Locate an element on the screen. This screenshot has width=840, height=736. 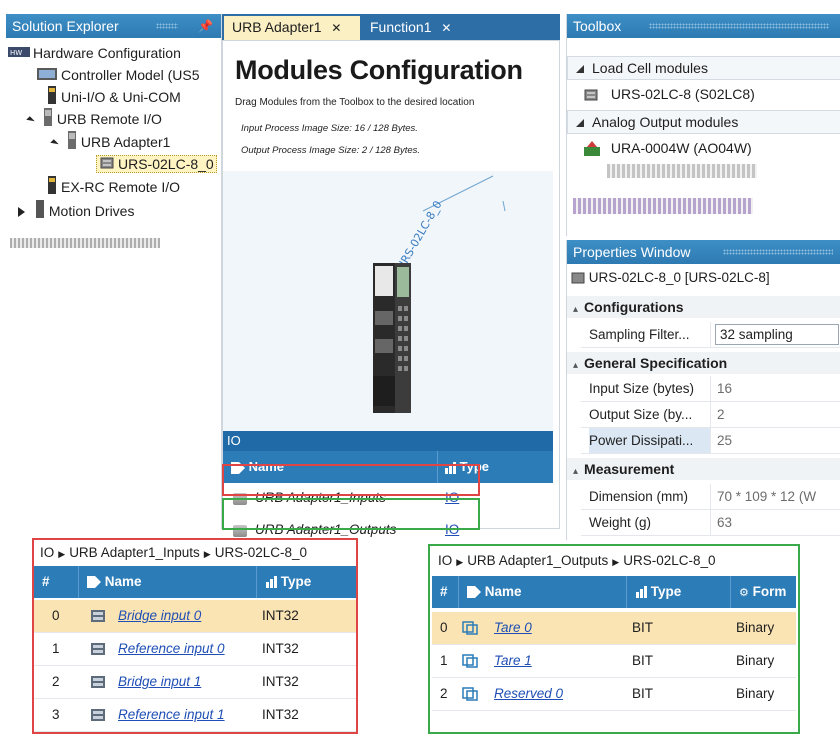
module-canvas: URS-02LC-8_0 is located at coordinates (388, 301).